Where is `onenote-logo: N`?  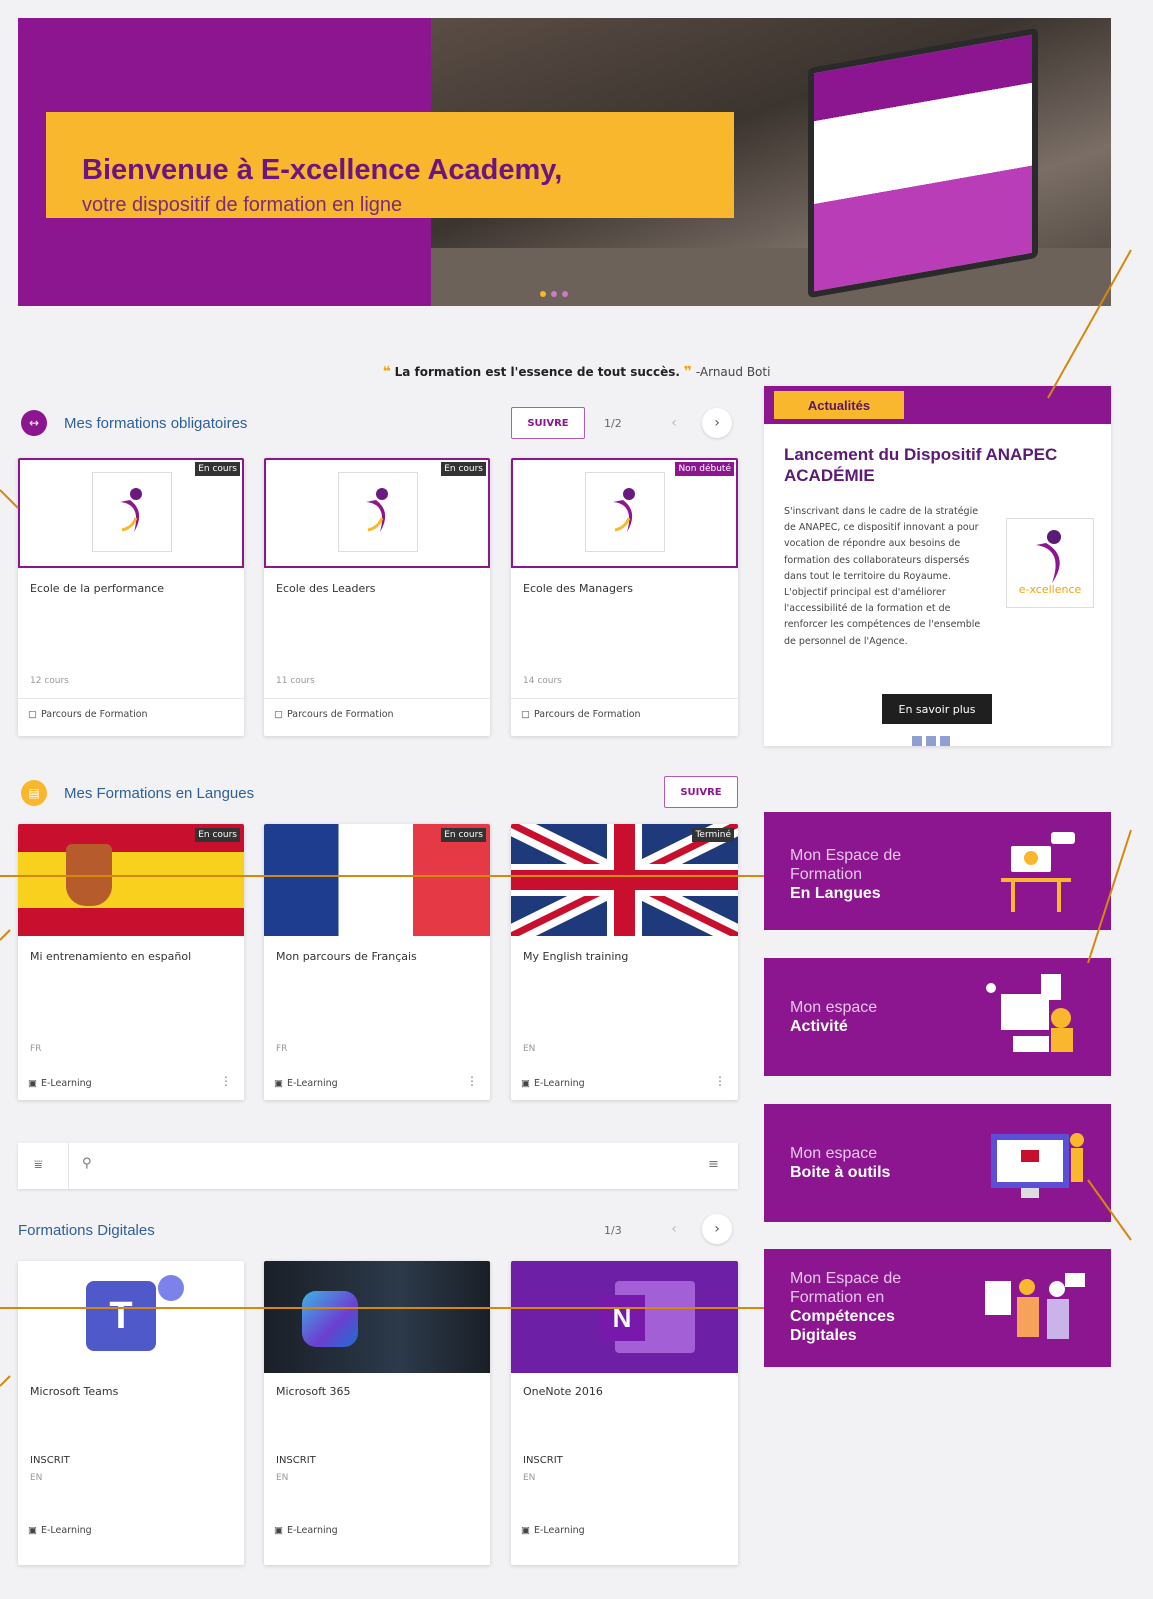
onenote-logo: N is located at coordinates (622, 1318).